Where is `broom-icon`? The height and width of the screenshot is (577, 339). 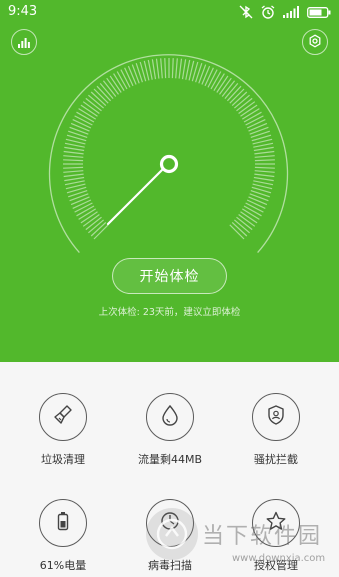
broom-icon is located at coordinates (63, 417).